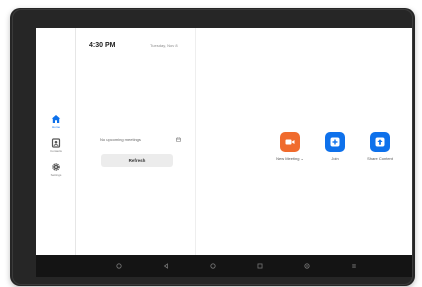 This screenshot has width=422, height=287. What do you see at coordinates (166, 266) in the screenshot?
I see `back-icon` at bounding box center [166, 266].